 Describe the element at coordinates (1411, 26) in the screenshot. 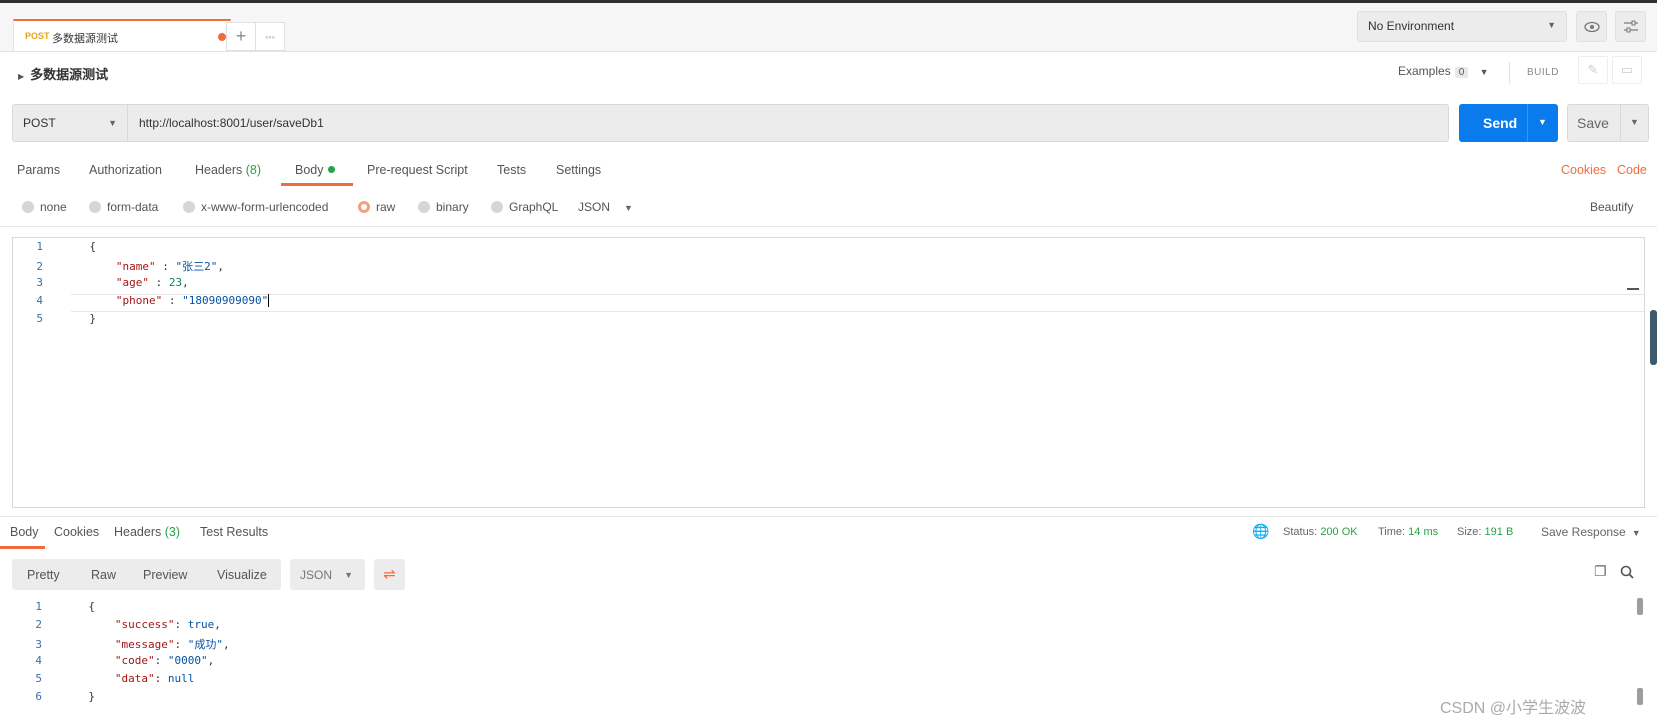

I see `environment-selected: No Environment` at that location.